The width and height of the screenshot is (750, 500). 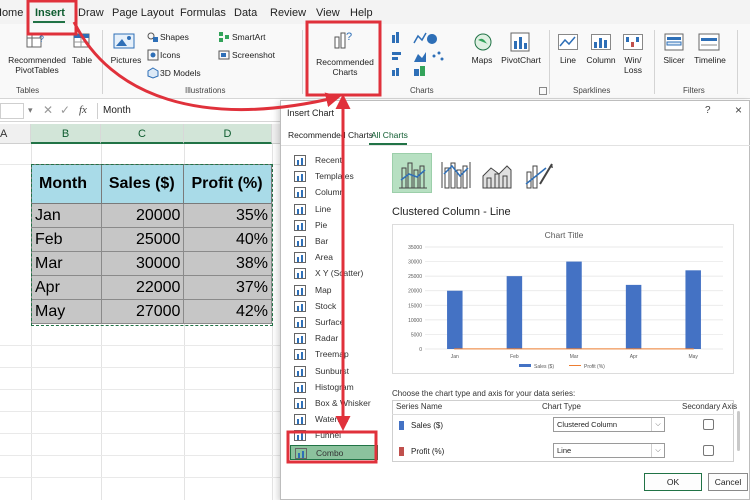 I want to click on chart-type-box-whisker: Box & Whisker, so click(x=334, y=403).